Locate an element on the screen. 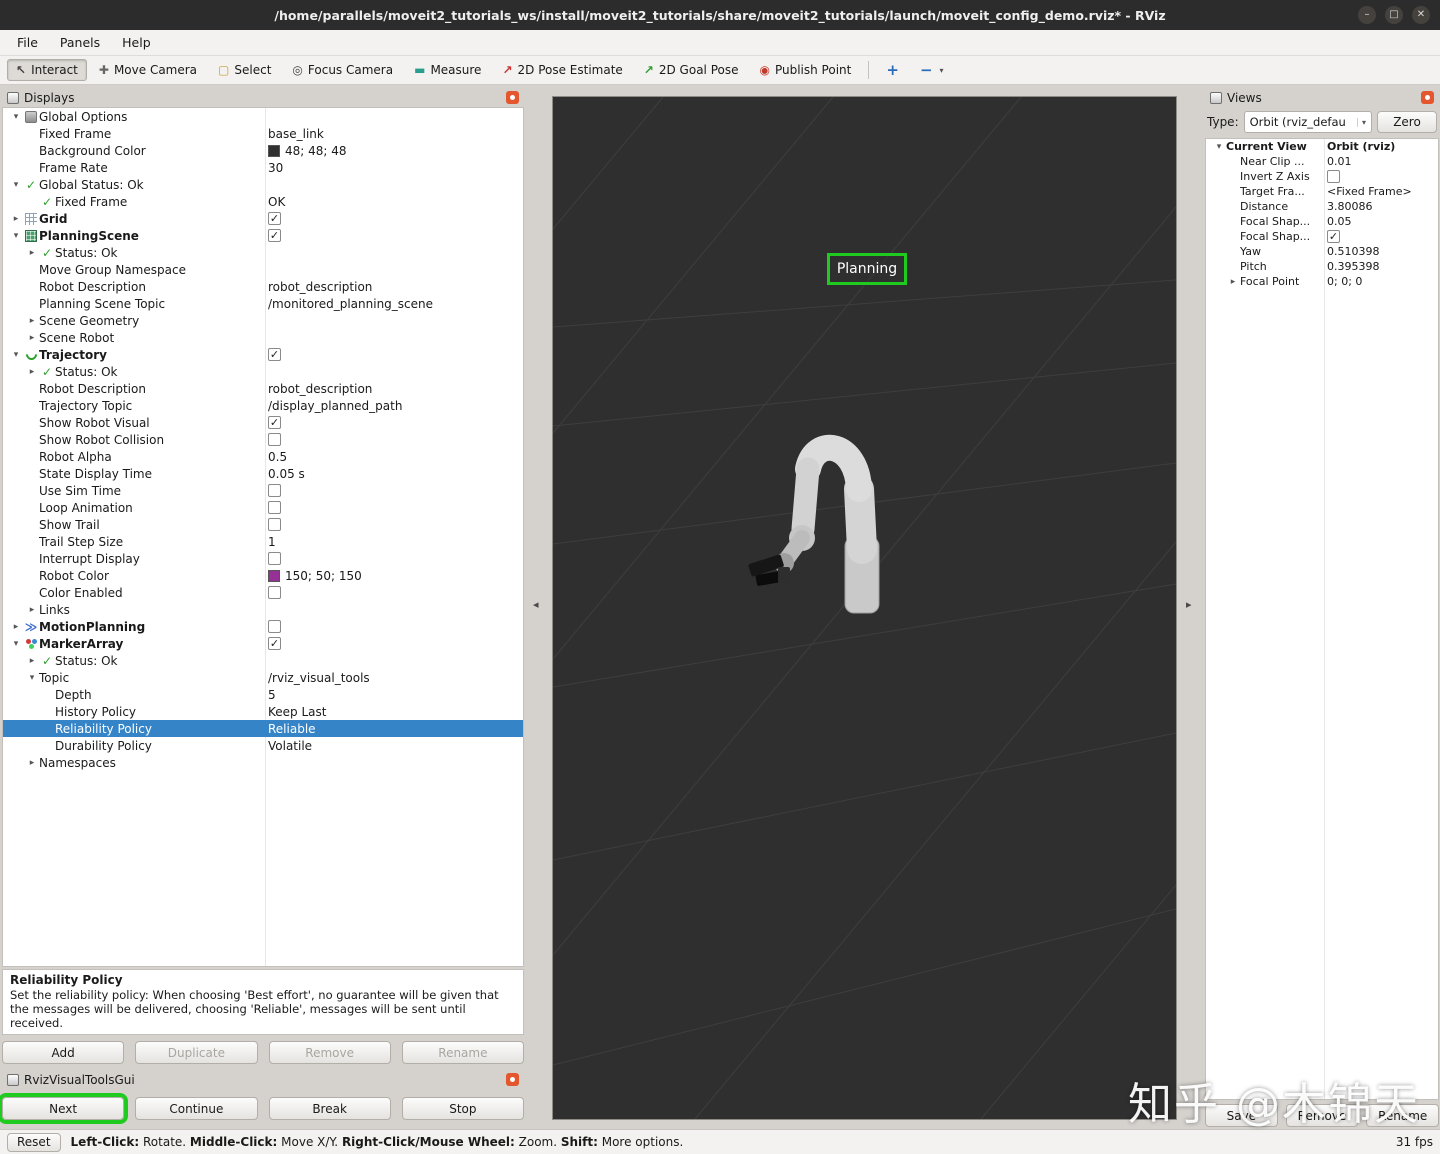  displays-row-motionplanning: ▸ ≫ MotionPlanning is located at coordinates (263, 626).